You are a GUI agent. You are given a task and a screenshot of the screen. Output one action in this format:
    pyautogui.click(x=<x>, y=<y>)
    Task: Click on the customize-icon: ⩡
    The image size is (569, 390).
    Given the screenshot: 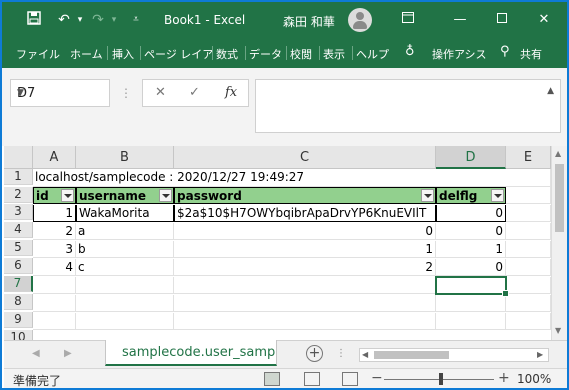 What is the action you would take?
    pyautogui.click(x=136, y=20)
    